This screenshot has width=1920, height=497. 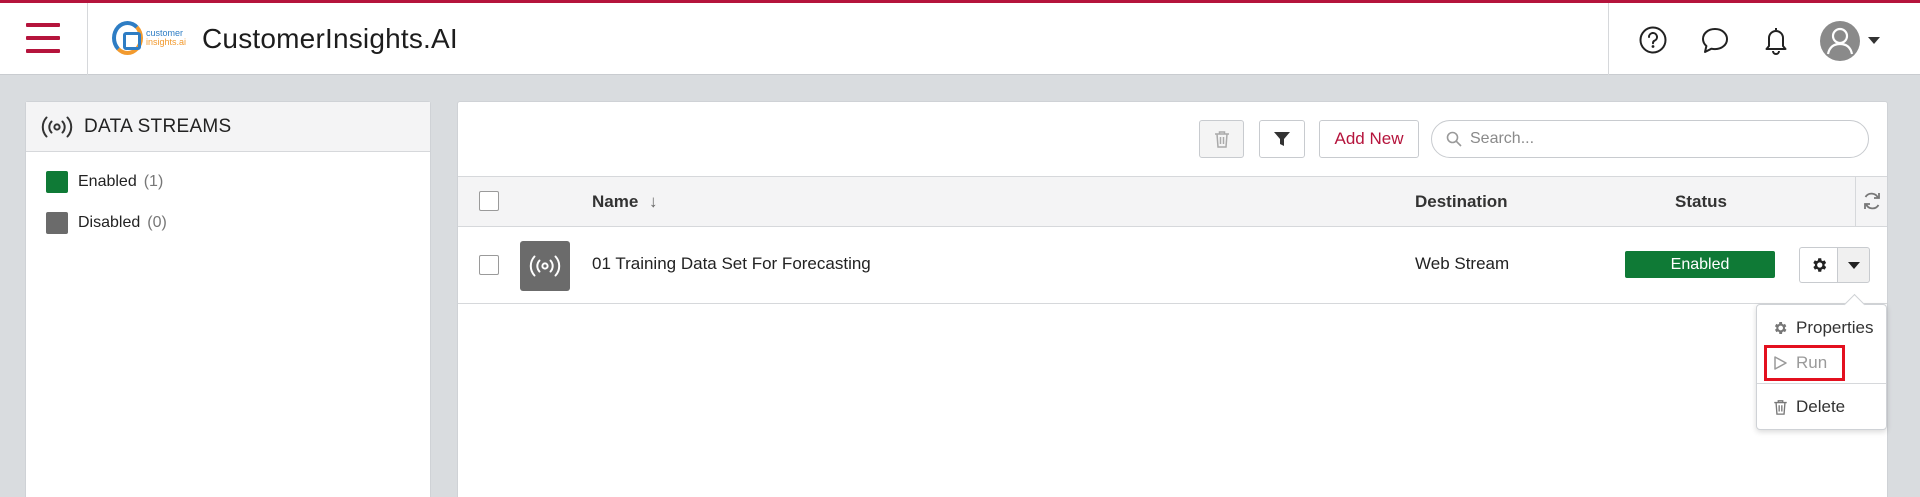 What do you see at coordinates (1821, 383) in the screenshot?
I see `menu-separator` at bounding box center [1821, 383].